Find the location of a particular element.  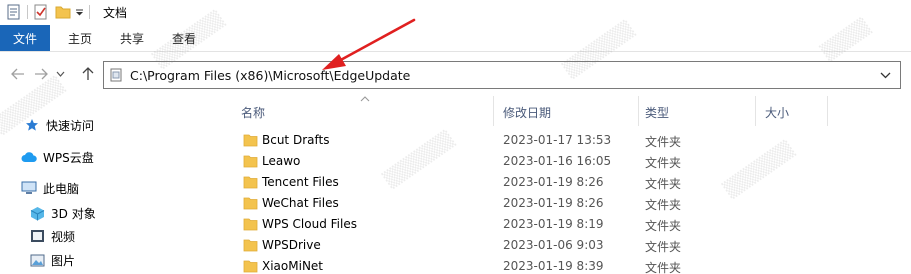

new-folder-icon is located at coordinates (63, 12).